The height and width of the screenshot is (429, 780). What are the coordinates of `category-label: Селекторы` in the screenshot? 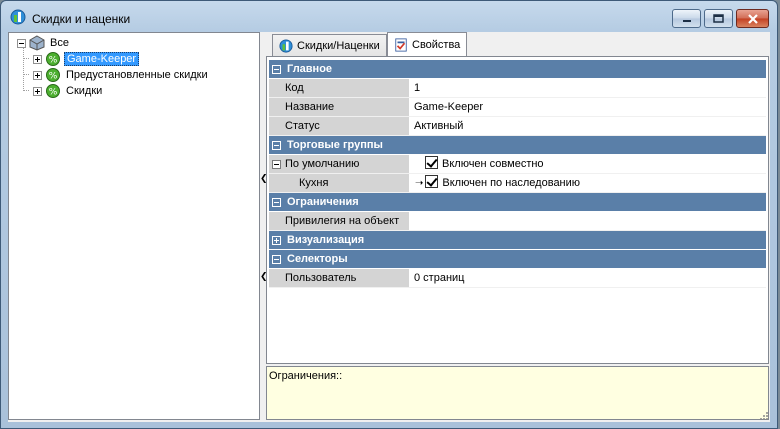 It's located at (317, 259).